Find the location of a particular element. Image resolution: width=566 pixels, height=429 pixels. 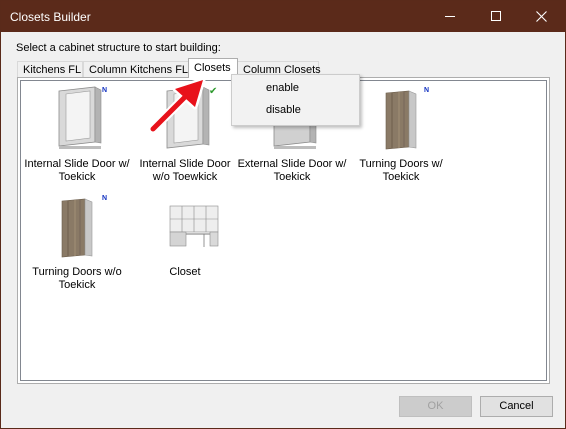

title-bar: Closets Builder is located at coordinates (283, 16).